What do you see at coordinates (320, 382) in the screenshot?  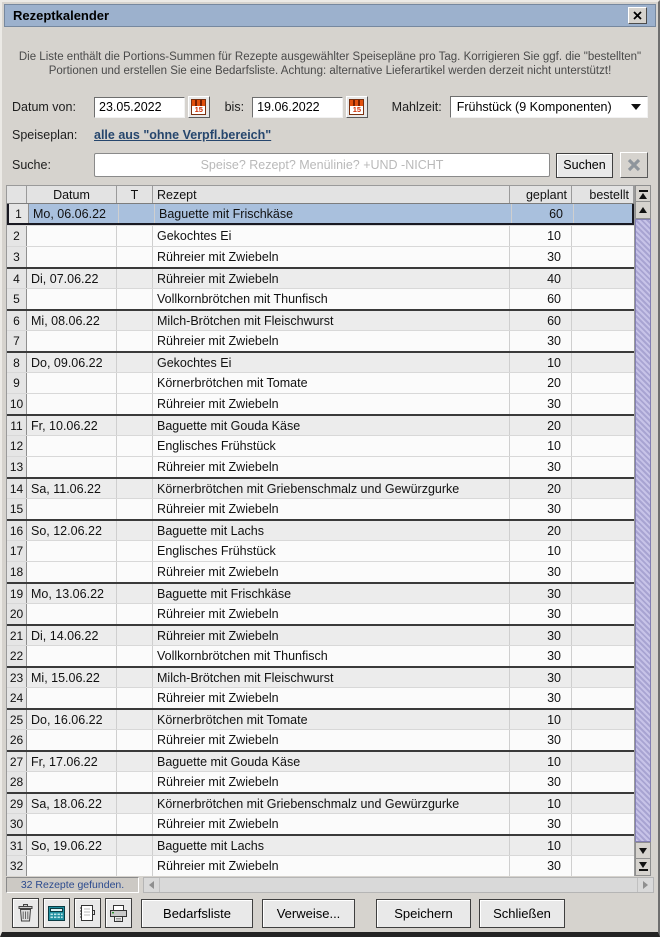 I see `table-row: 9 Körnerbrötchen mit Tomate 20` at bounding box center [320, 382].